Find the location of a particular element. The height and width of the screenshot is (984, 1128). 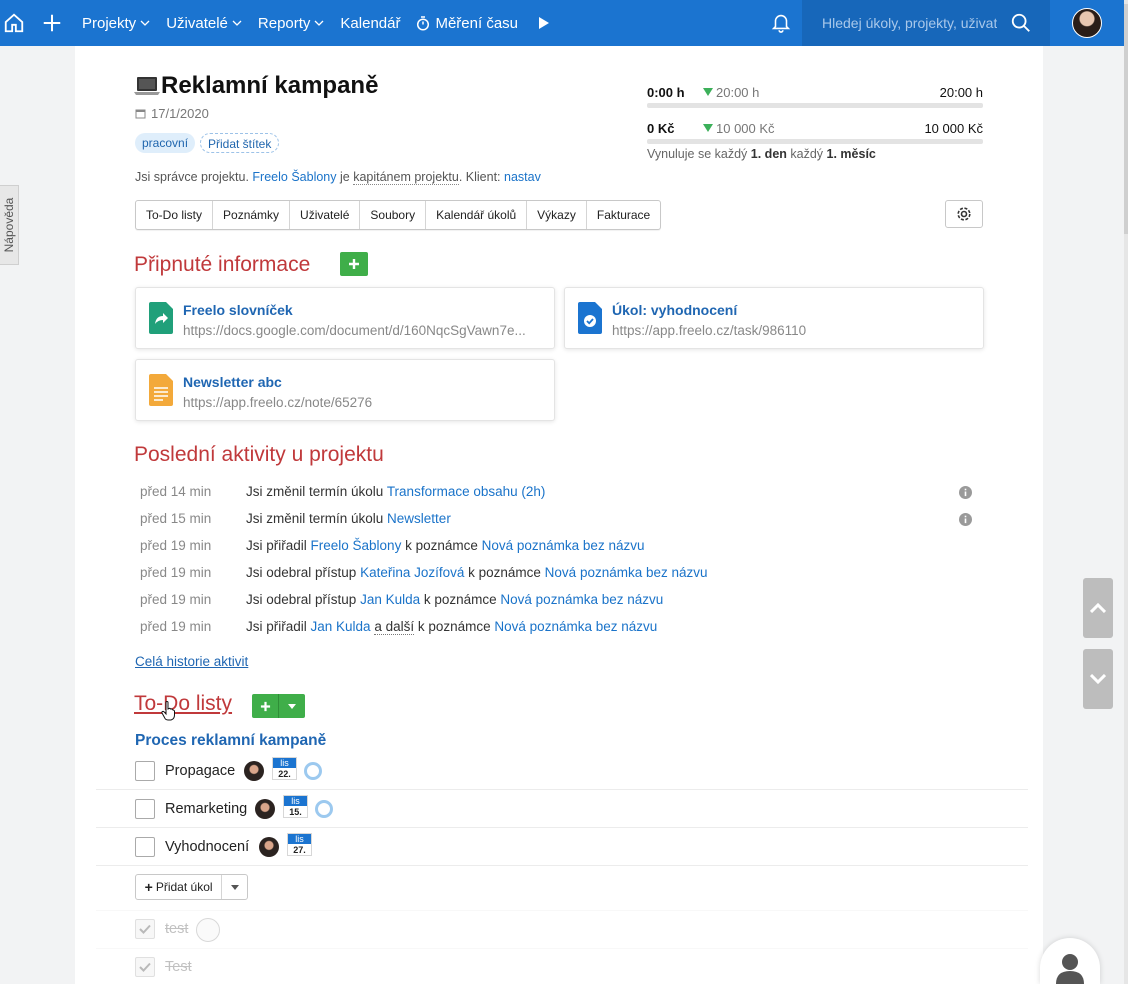

add-task-button: + Přidat úkol is located at coordinates (179, 887).